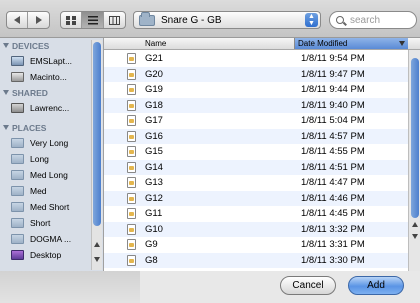  I want to click on location-popup: Snare G - GB ▲ ▼, so click(227, 20).